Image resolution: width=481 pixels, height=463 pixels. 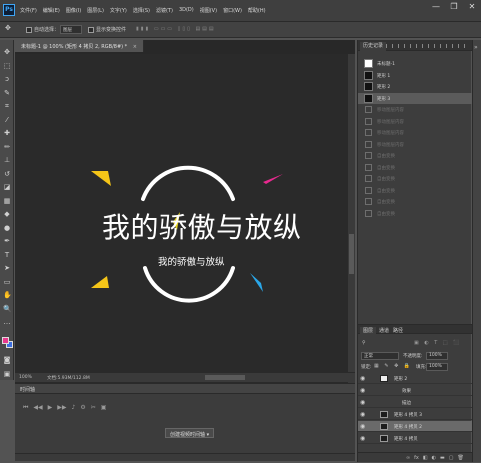 I want to click on create-video-timeline-button: 创建视频时间轴 ▾, so click(x=190, y=433).